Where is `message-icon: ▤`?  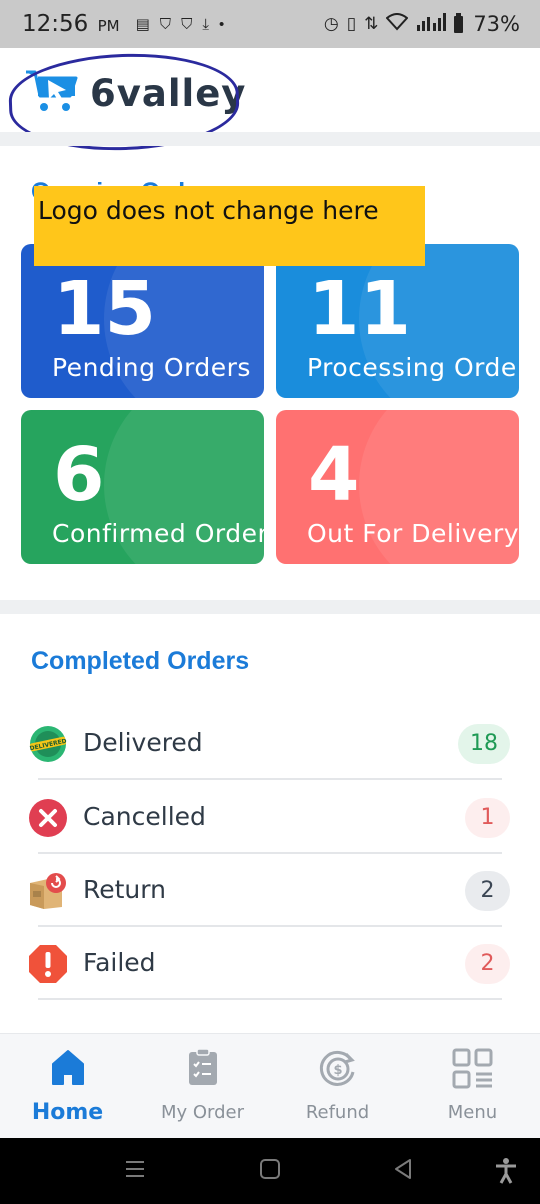
message-icon: ▤ is located at coordinates (142, 24).